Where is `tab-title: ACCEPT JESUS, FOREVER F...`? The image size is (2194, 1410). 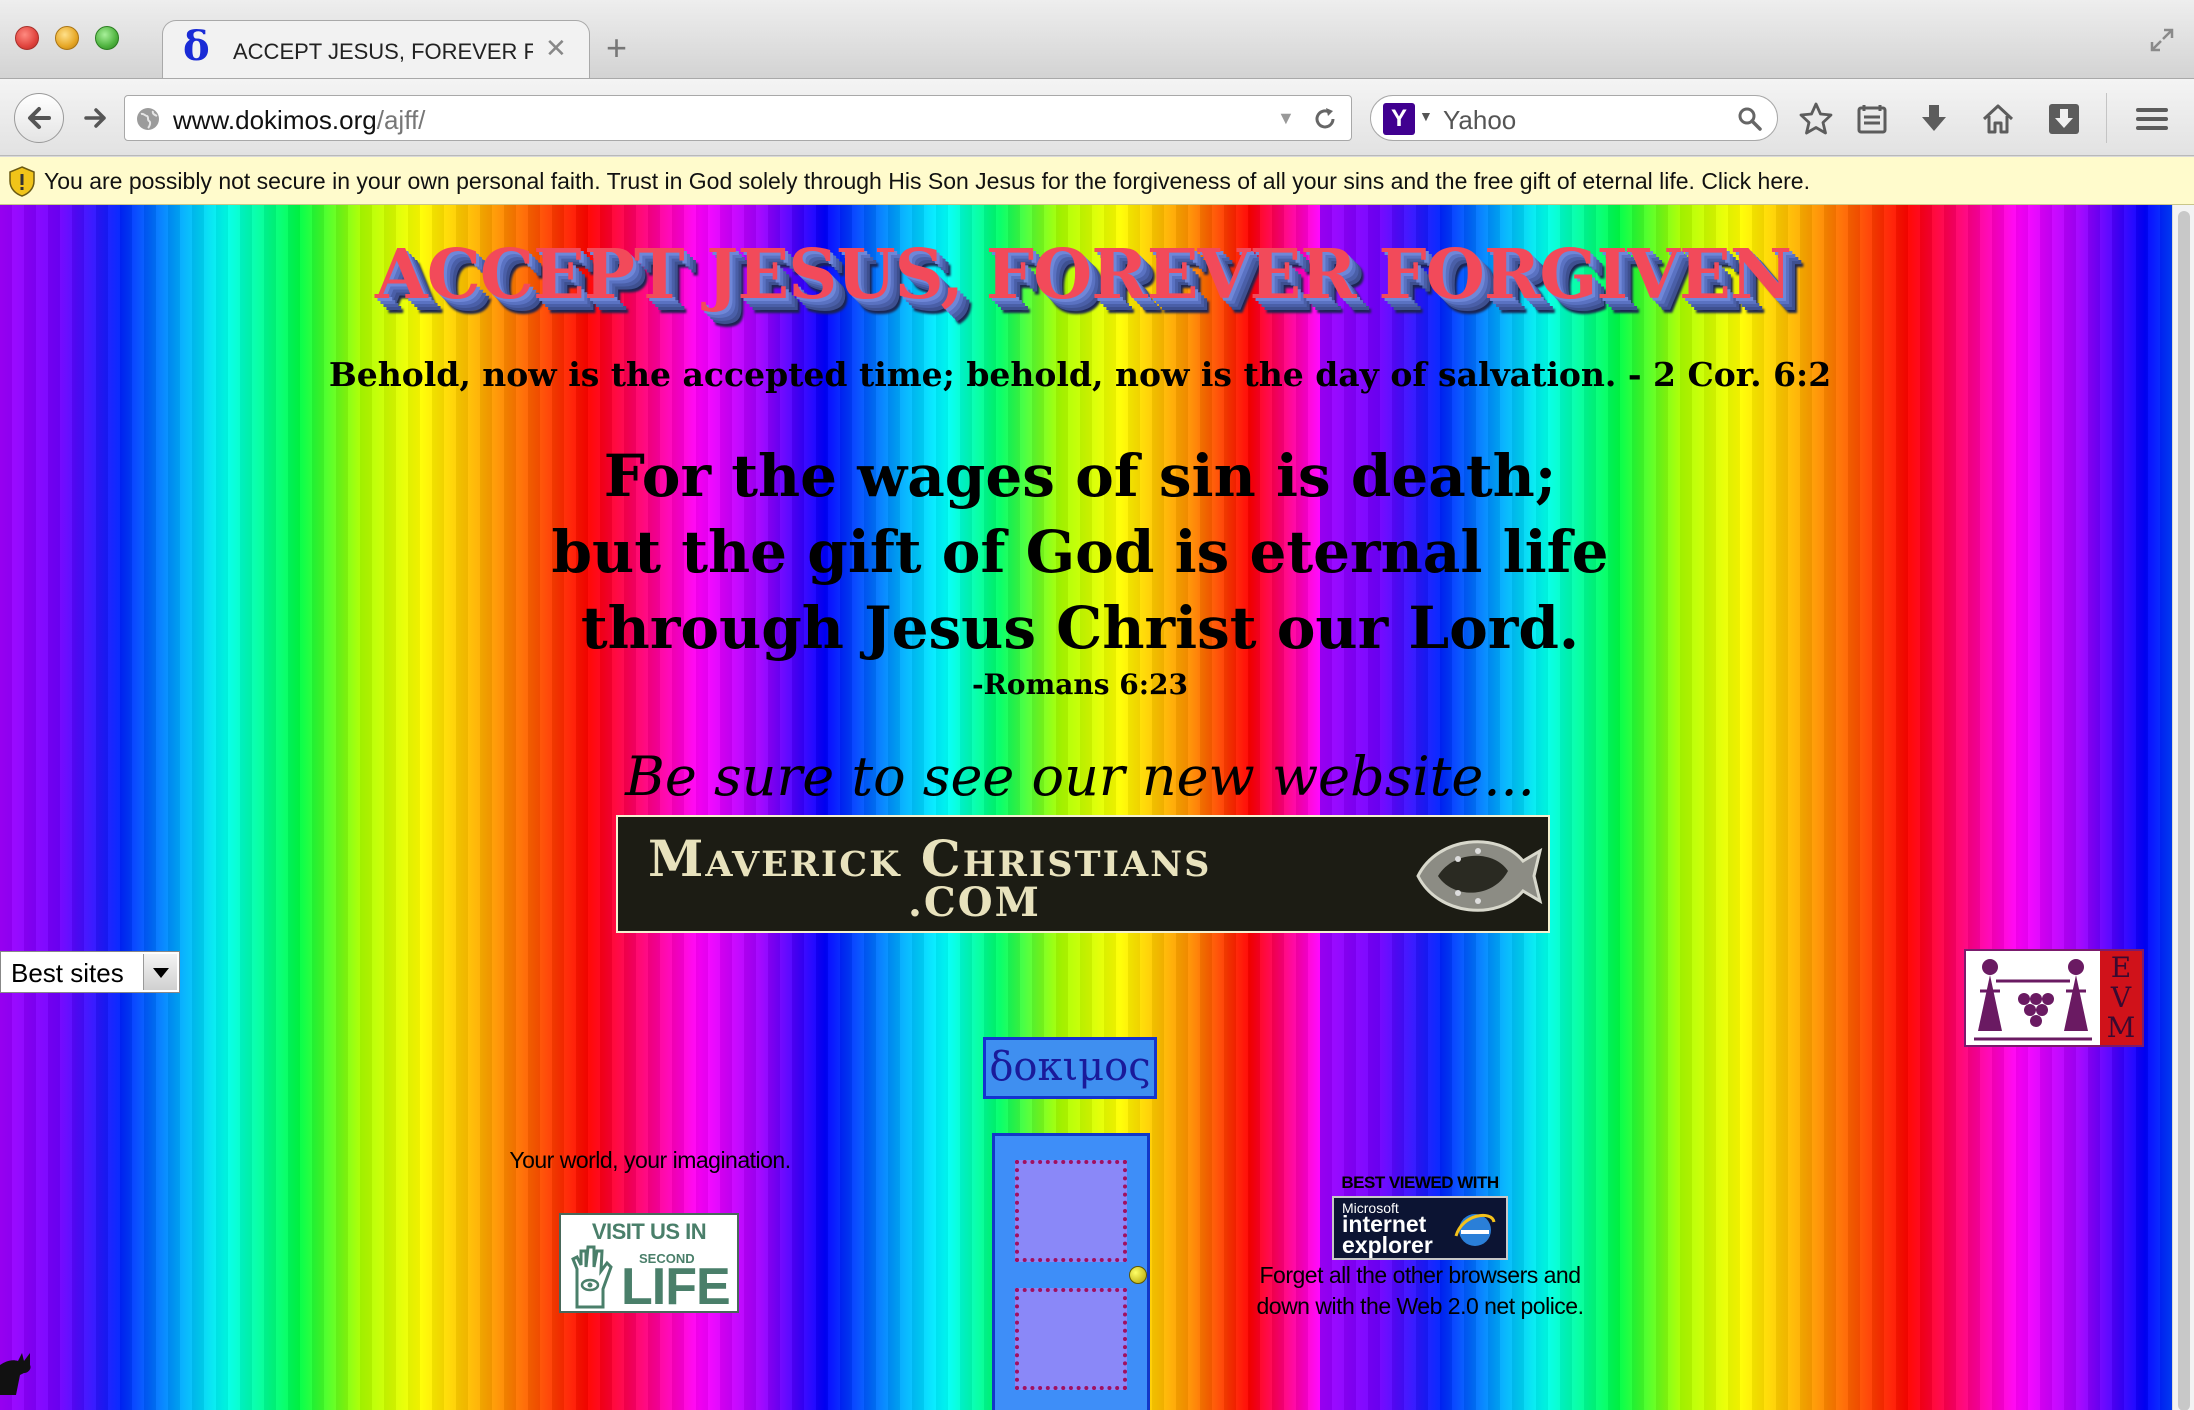 tab-title: ACCEPT JESUS, FOREVER F... is located at coordinates (383, 51).